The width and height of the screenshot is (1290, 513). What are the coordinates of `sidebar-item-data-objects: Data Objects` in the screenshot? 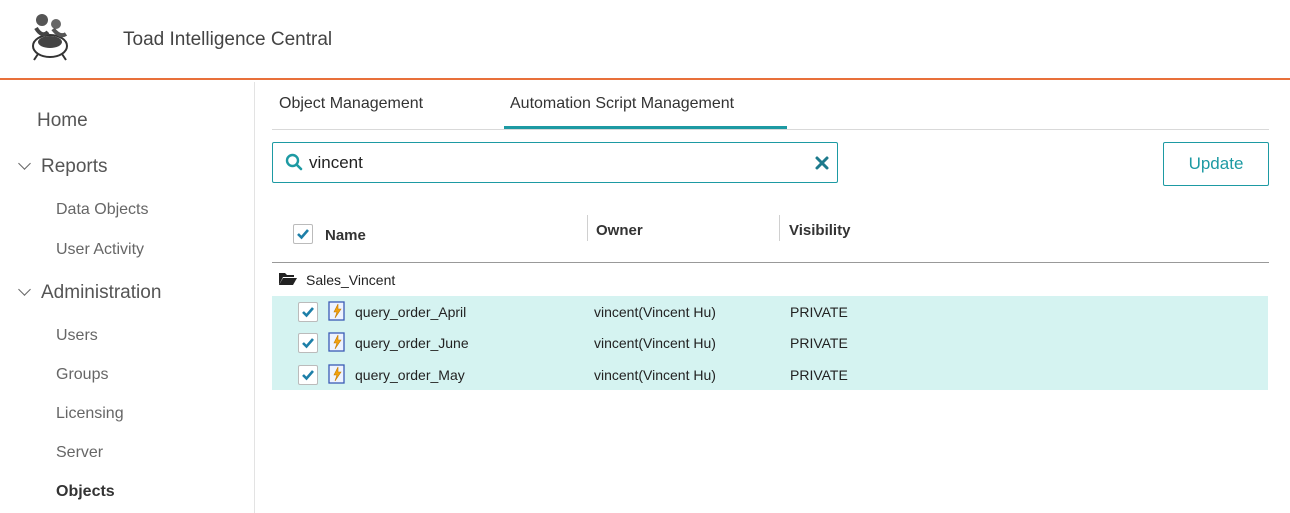 It's located at (102, 210).